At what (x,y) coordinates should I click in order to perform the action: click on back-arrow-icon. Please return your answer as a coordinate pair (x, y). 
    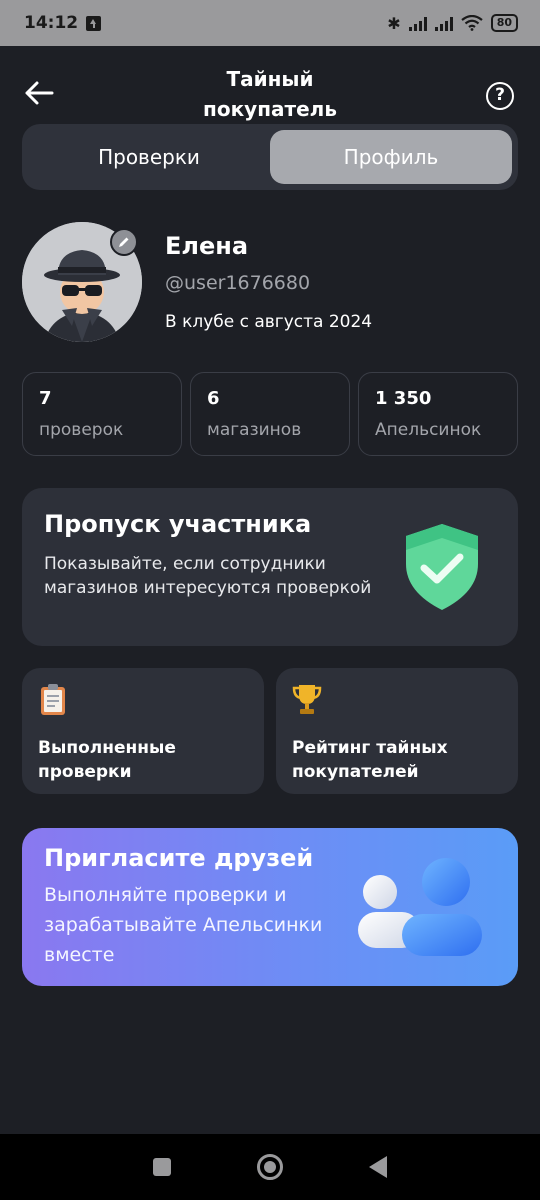
    Looking at the image, I should click on (39, 93).